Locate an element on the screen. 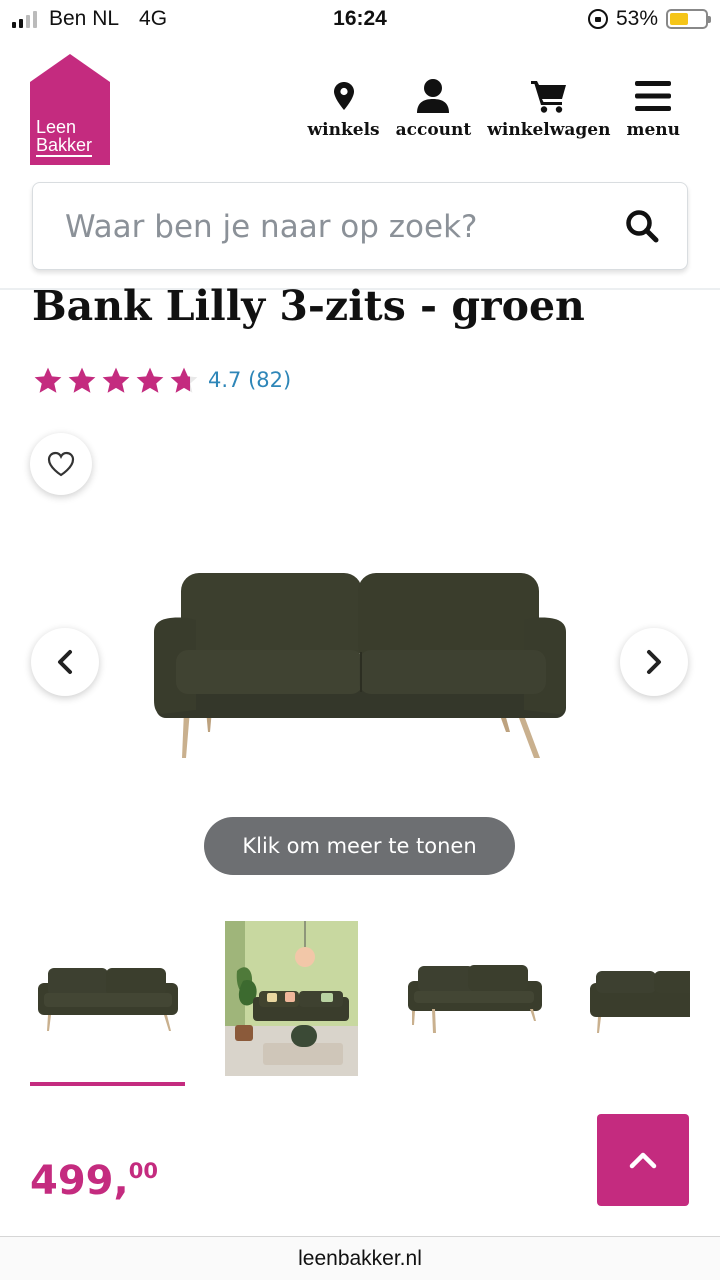 The width and height of the screenshot is (720, 1280). nav-winkels: winkels is located at coordinates (344, 108).